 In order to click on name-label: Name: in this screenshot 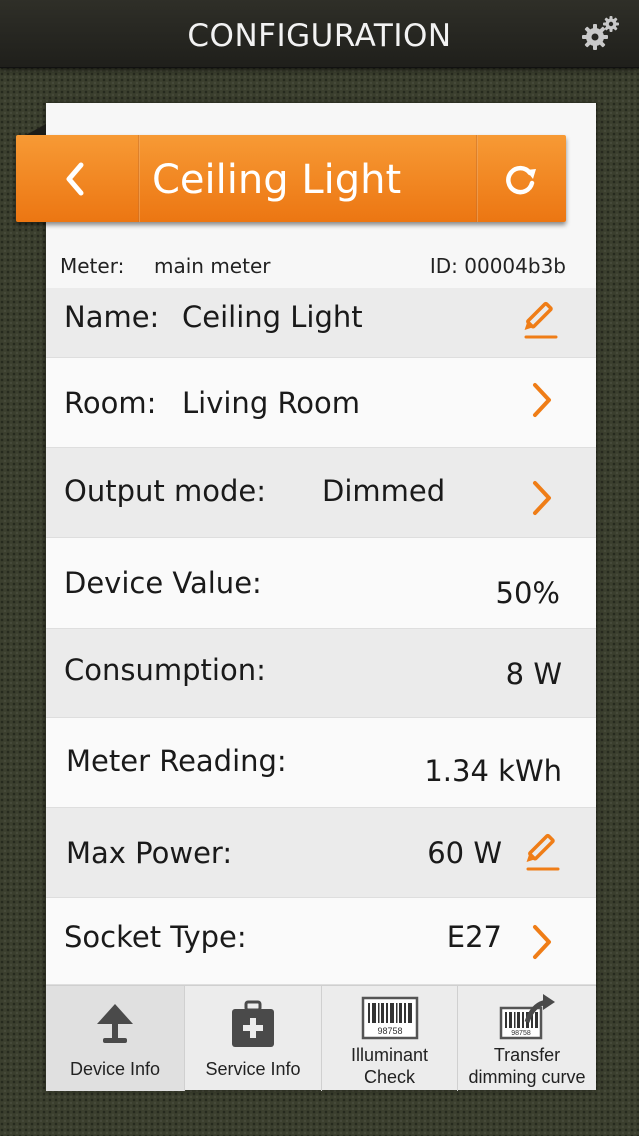, I will do `click(112, 317)`.